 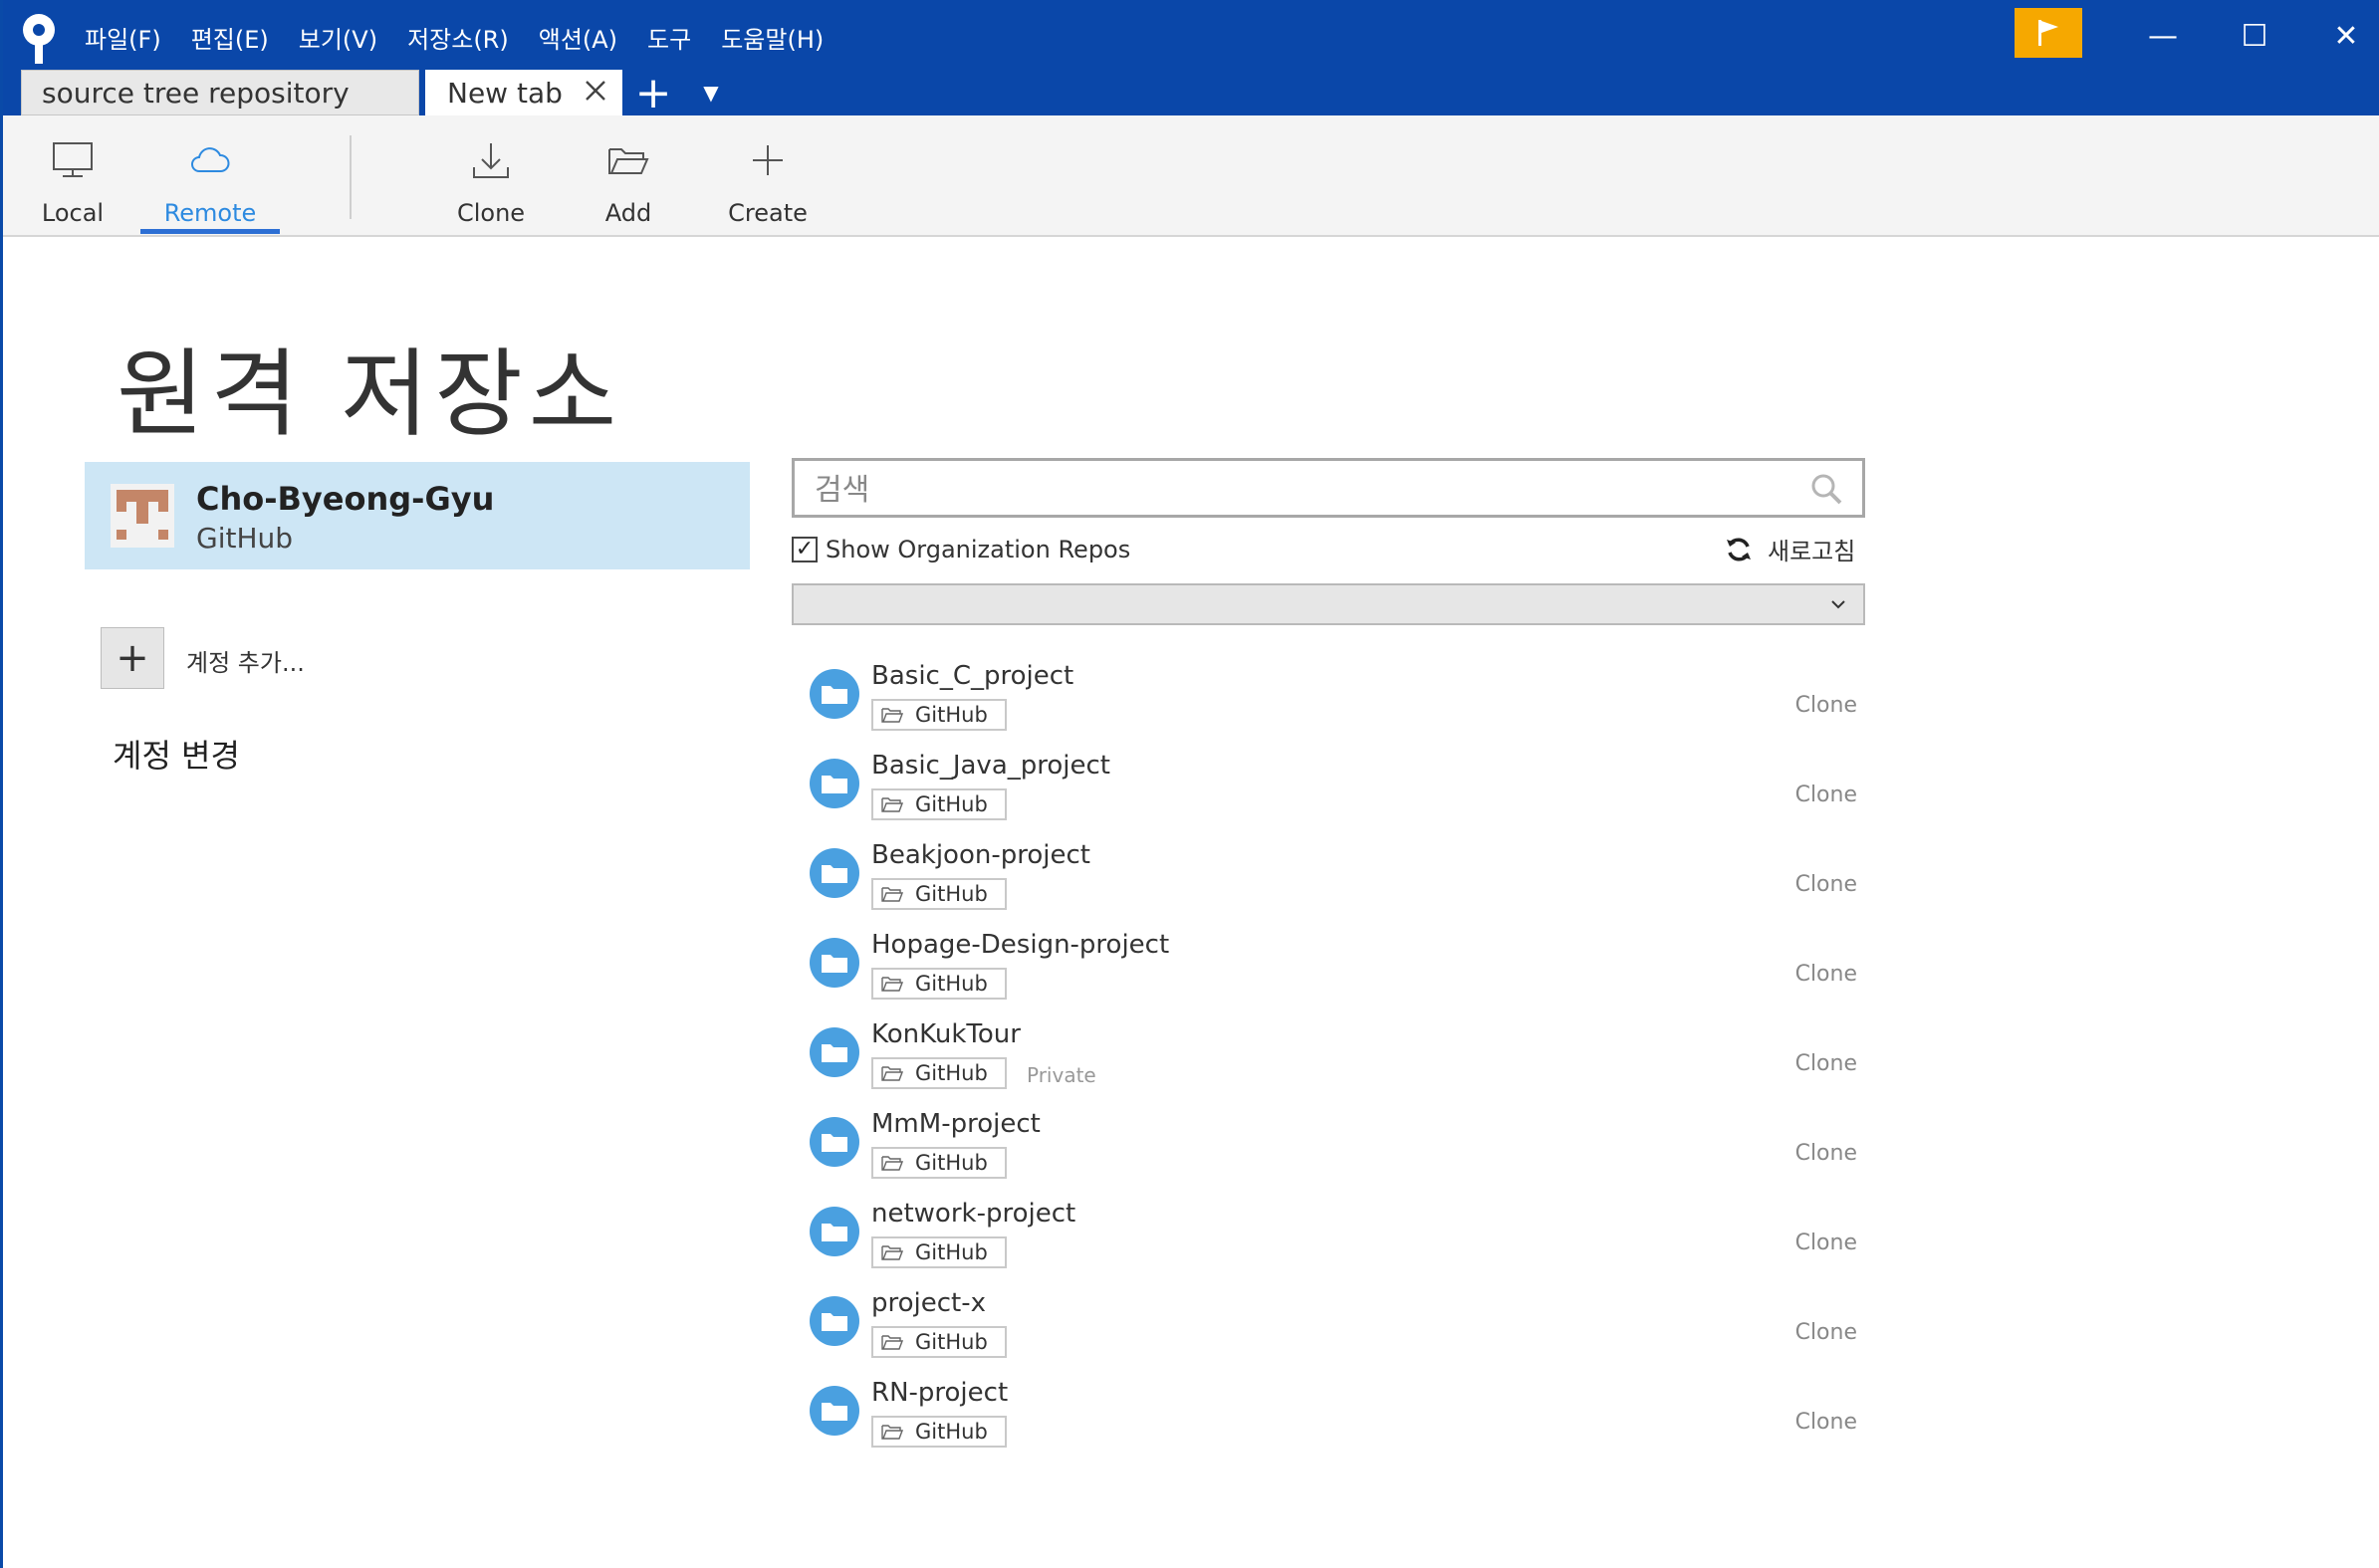 I want to click on menu-file: 파일(F), so click(x=123, y=37).